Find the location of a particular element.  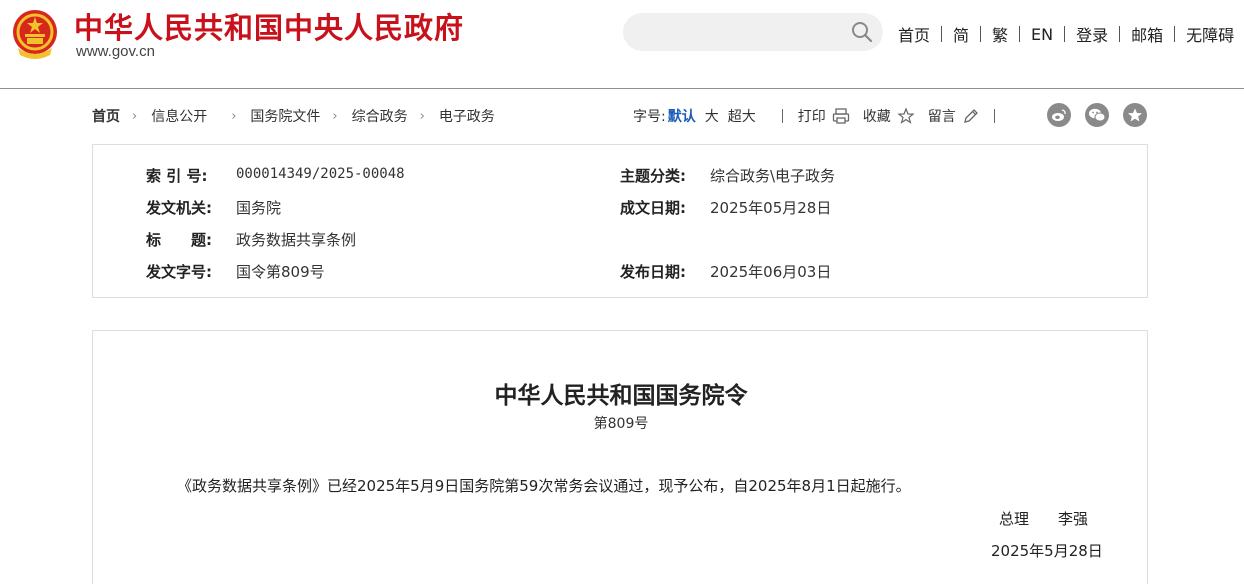

document-number: 第809号 is located at coordinates (621, 424).